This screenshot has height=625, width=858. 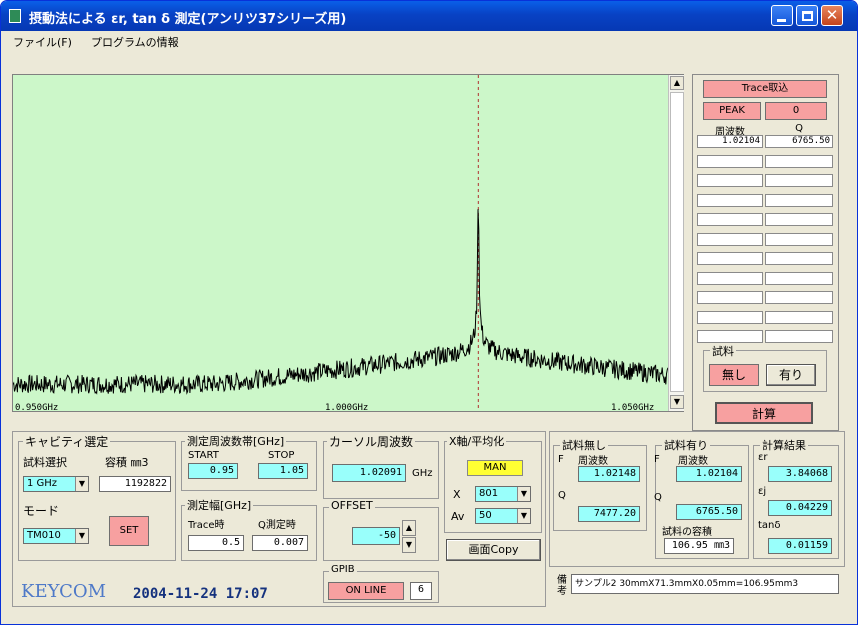 I want to click on sample-select-value: 1 GHz, so click(x=42, y=483).